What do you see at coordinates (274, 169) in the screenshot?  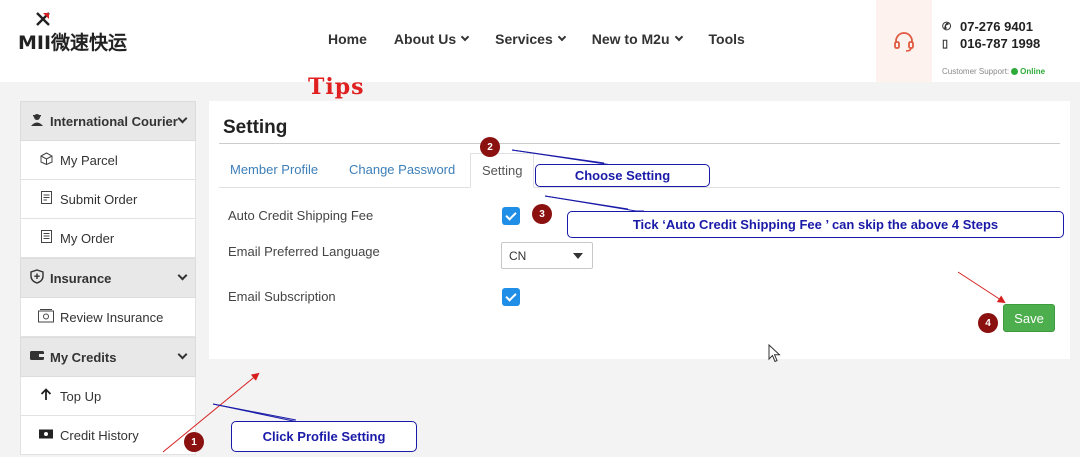 I see `tab-member-profile: Member Profile` at bounding box center [274, 169].